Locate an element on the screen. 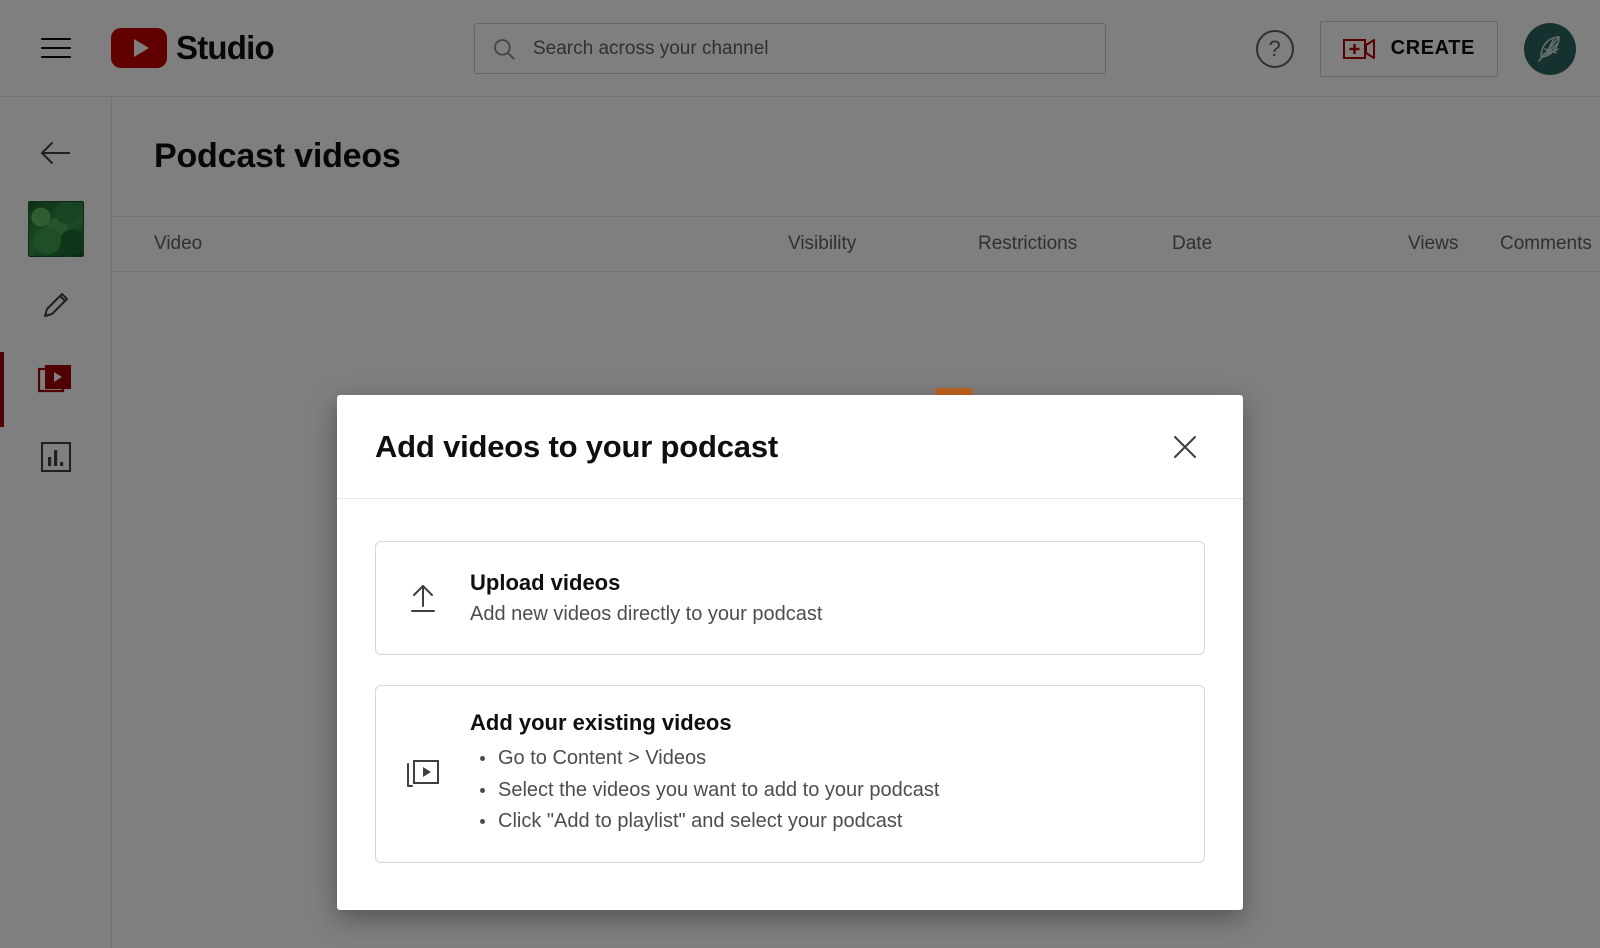 The image size is (1600, 948). upload-arrow-icon is located at coordinates (423, 598).